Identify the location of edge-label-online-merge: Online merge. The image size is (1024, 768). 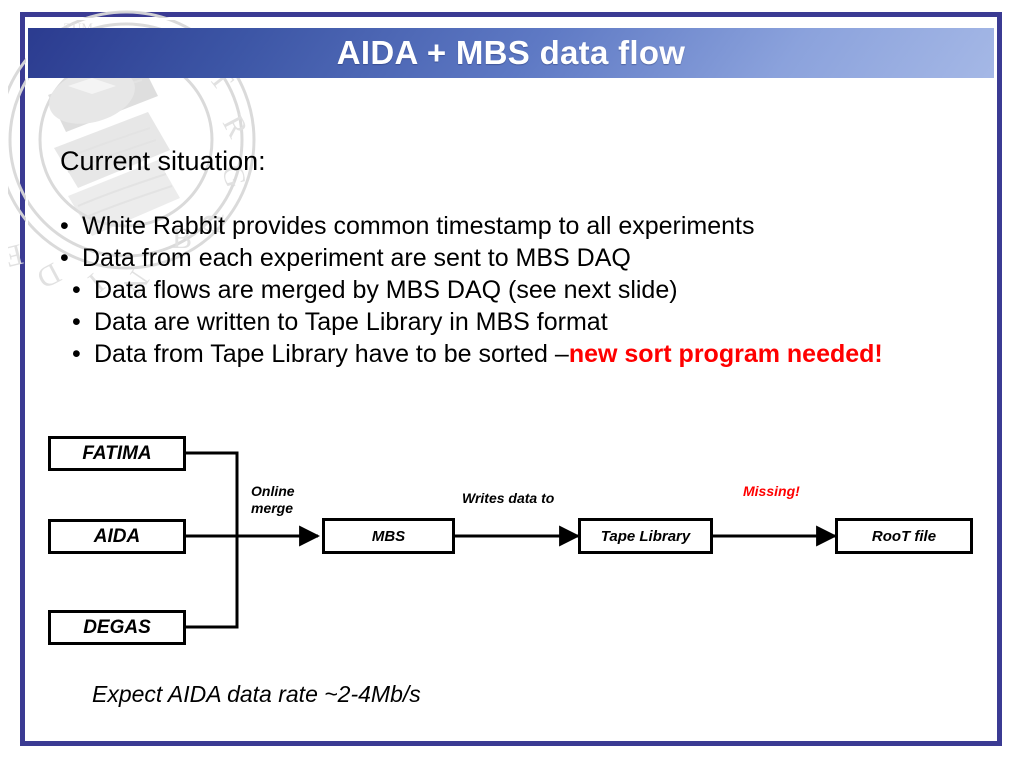
(273, 499).